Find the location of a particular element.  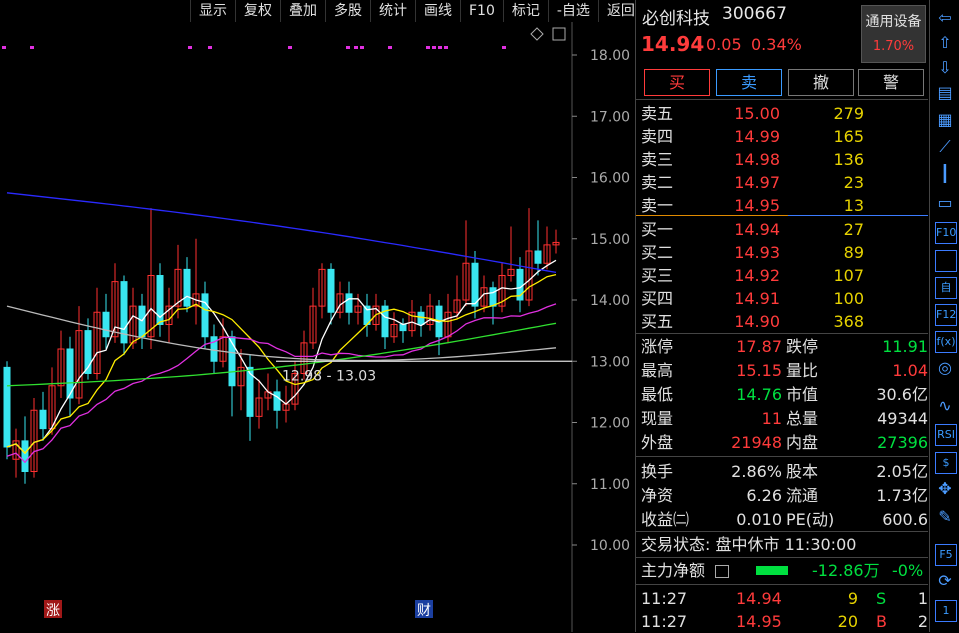

trade-status: 交易状态: 盘中休市 11:30:00 is located at coordinates (749, 544).